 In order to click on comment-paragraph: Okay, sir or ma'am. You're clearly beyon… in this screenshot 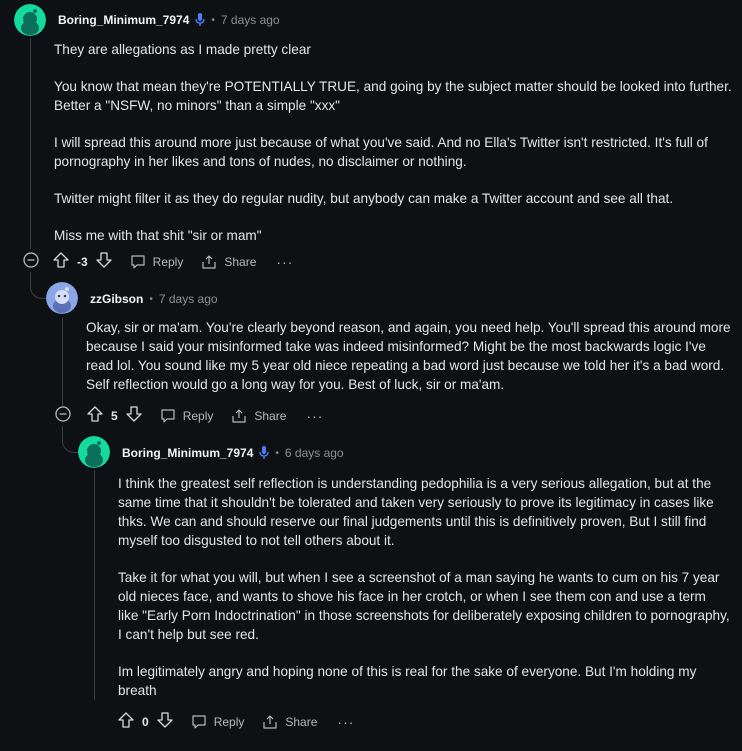, I will do `click(408, 356)`.